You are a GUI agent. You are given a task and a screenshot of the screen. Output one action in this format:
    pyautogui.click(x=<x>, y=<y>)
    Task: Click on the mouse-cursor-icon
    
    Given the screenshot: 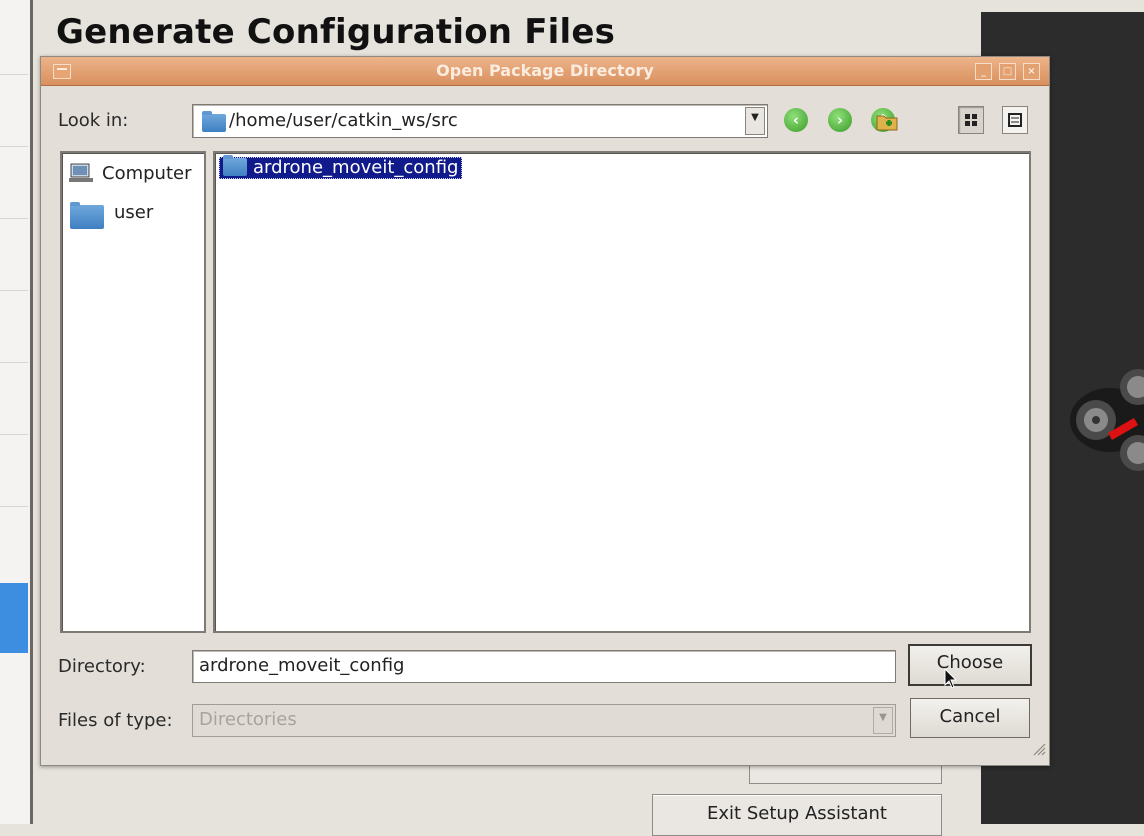 What is the action you would take?
    pyautogui.click(x=951, y=678)
    